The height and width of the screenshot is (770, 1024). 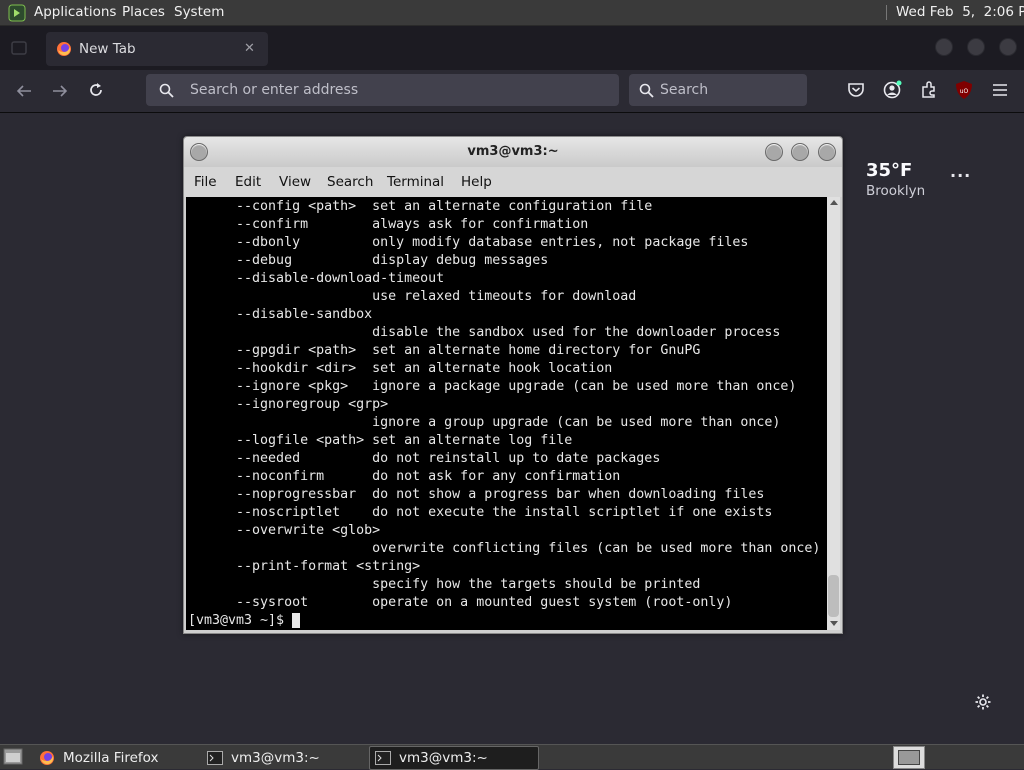 What do you see at coordinates (983, 702) in the screenshot?
I see `settings-gear-icon` at bounding box center [983, 702].